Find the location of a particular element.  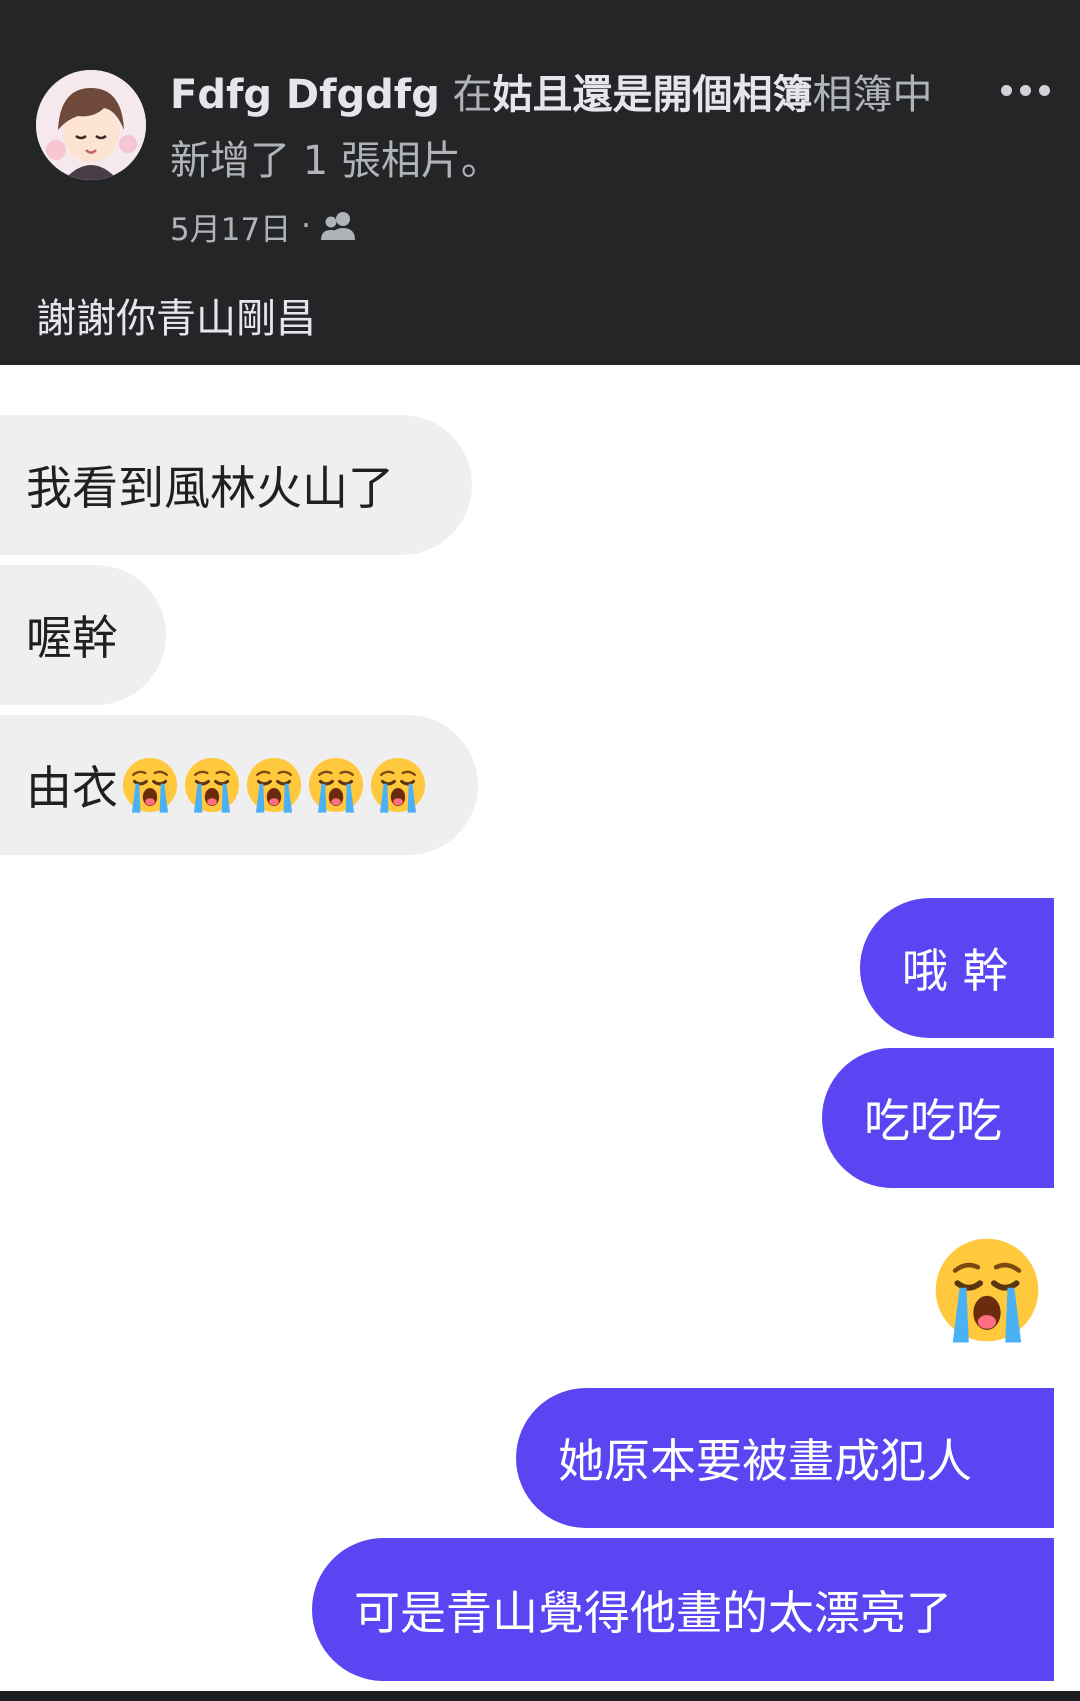

author-avatar is located at coordinates (91, 125).